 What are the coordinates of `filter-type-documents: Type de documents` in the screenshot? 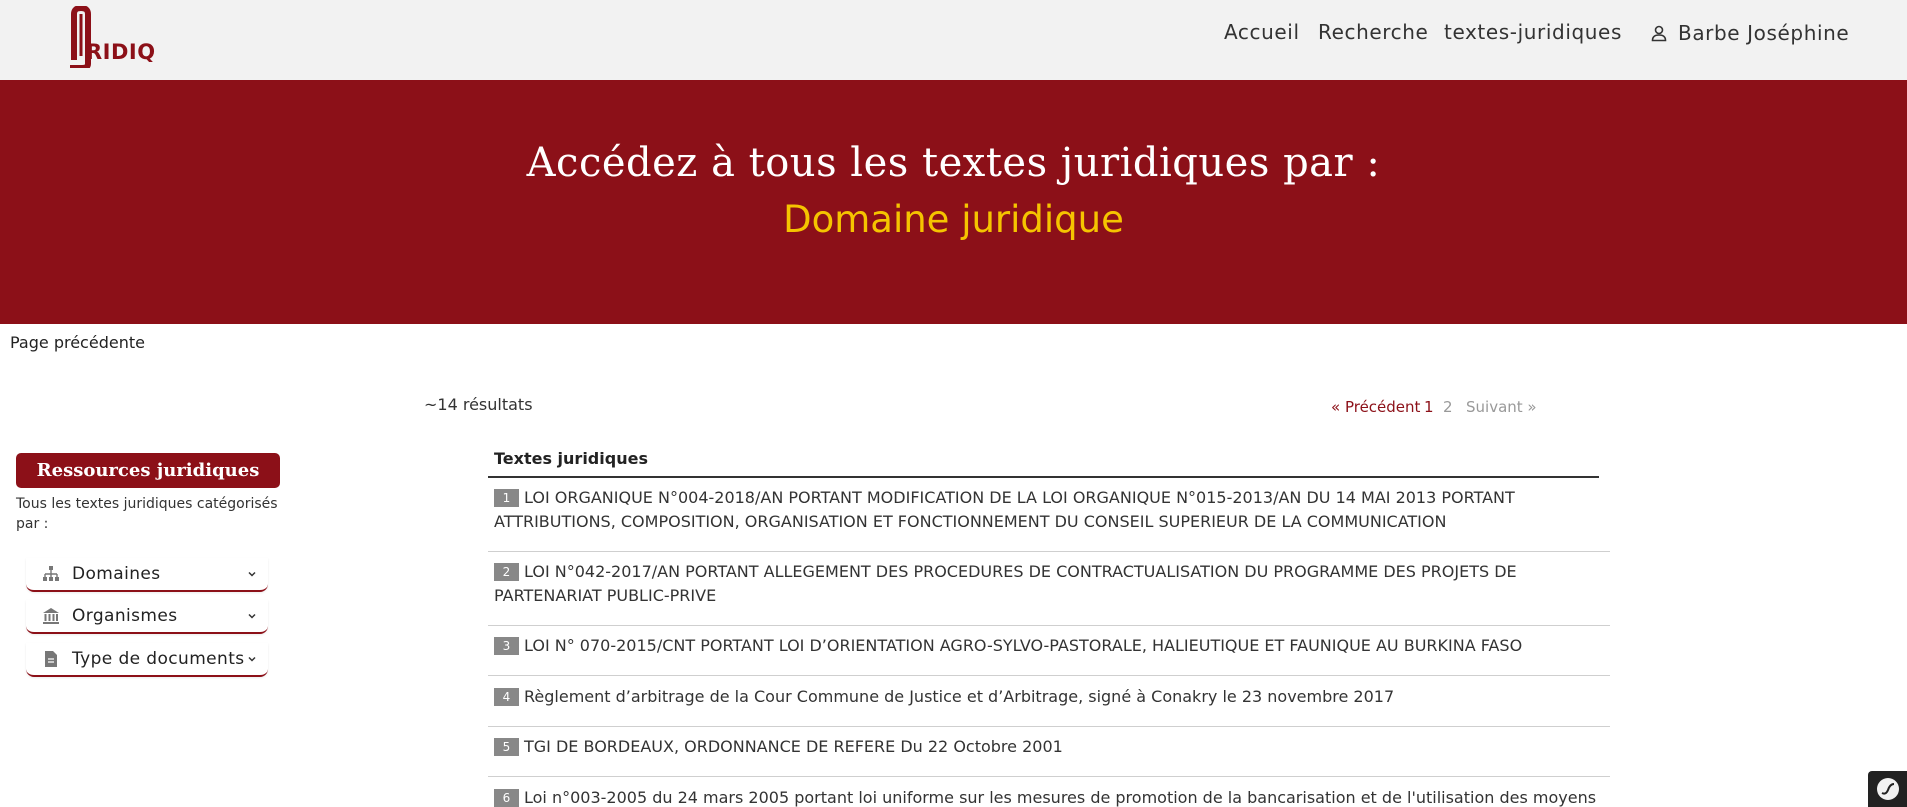 It's located at (147, 660).